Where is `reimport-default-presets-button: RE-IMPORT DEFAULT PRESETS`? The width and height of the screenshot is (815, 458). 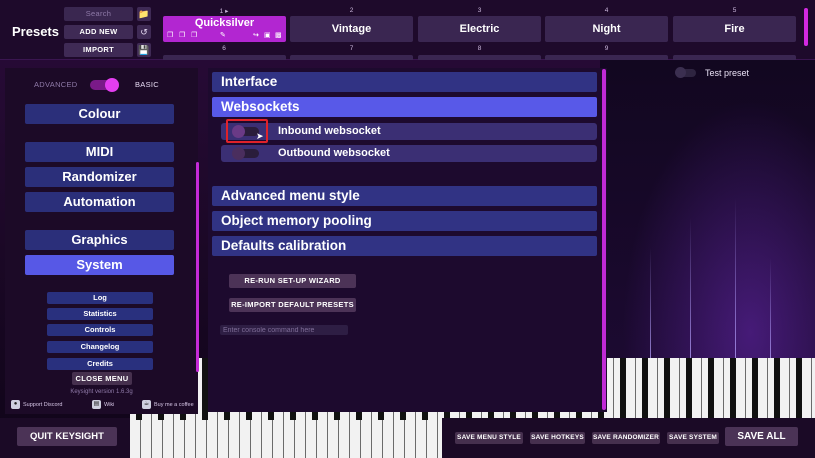
reimport-default-presets-button: RE-IMPORT DEFAULT PRESETS is located at coordinates (292, 305).